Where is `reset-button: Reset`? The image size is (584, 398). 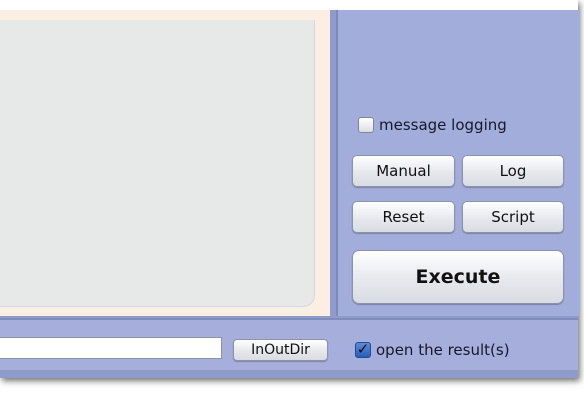
reset-button: Reset is located at coordinates (403, 217).